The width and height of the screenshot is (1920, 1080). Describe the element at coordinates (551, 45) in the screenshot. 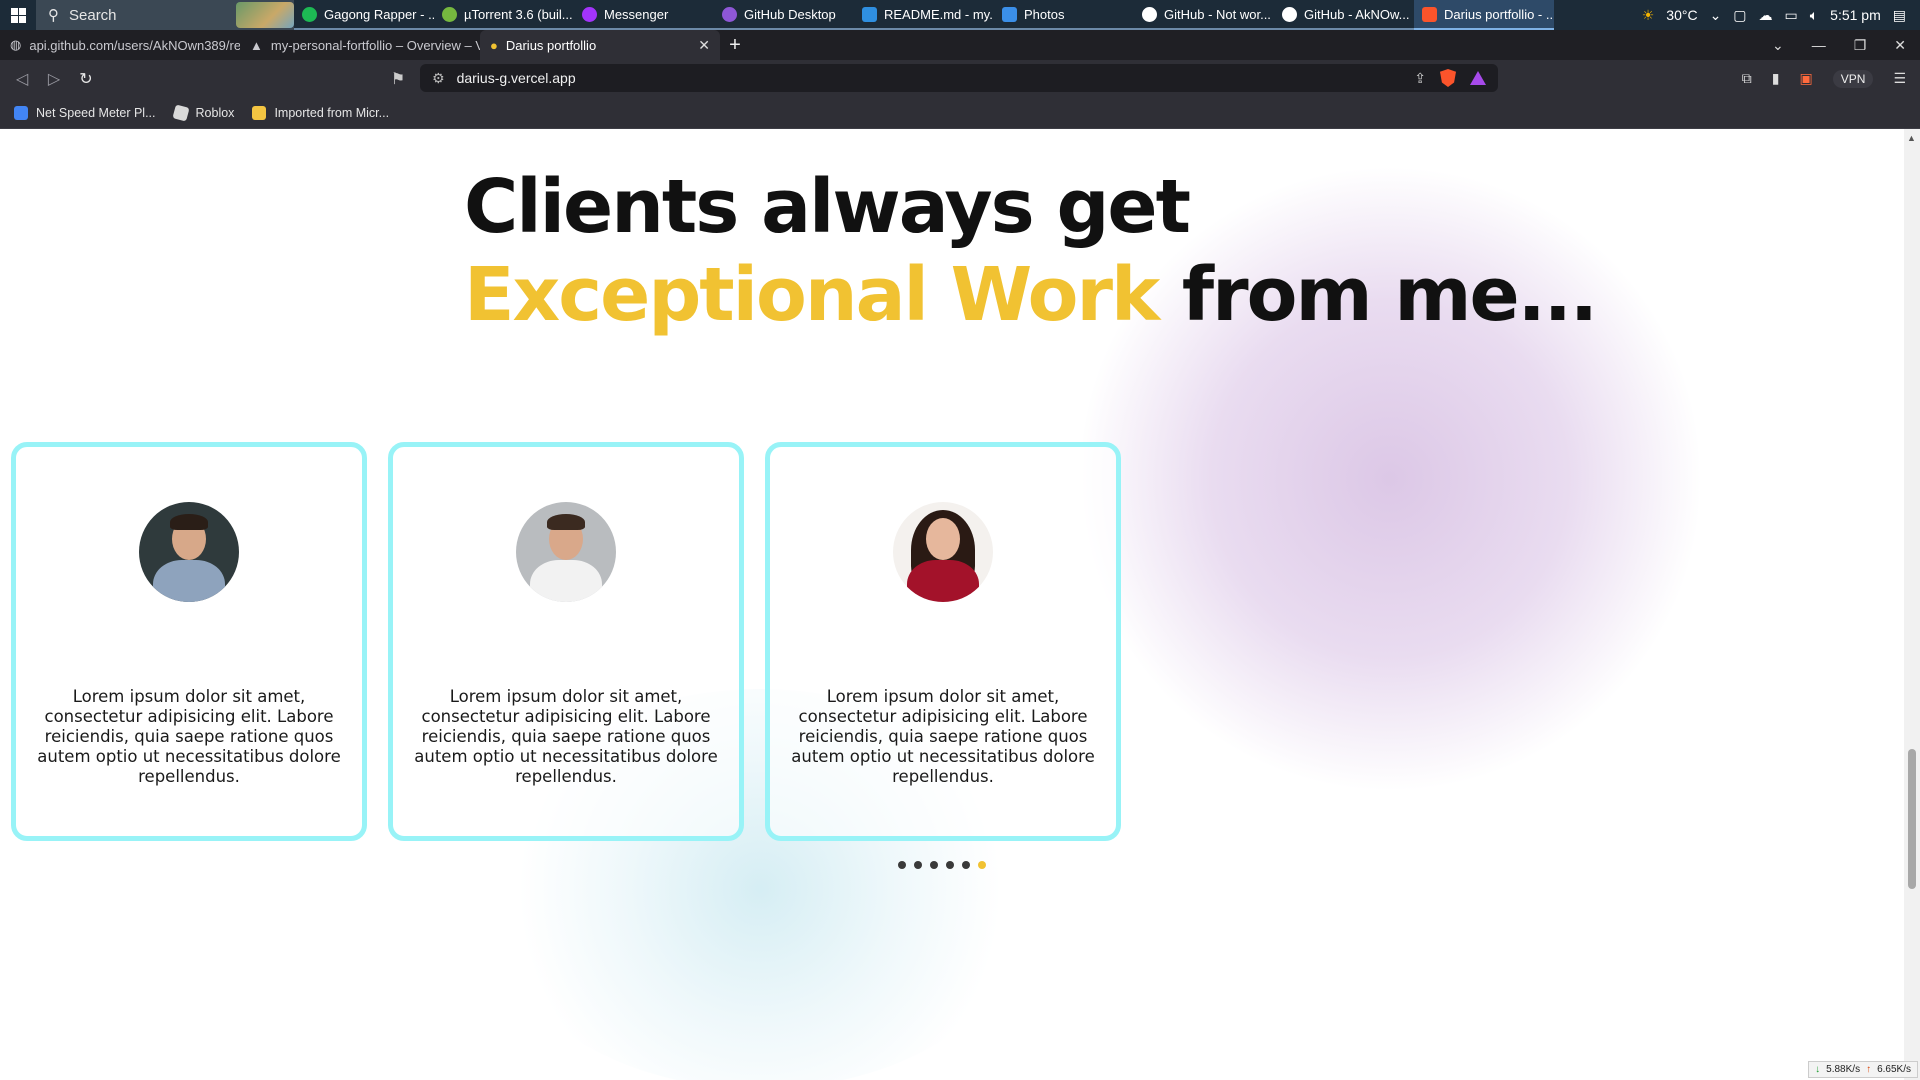

I see `tab-label: Darius portfollio` at that location.